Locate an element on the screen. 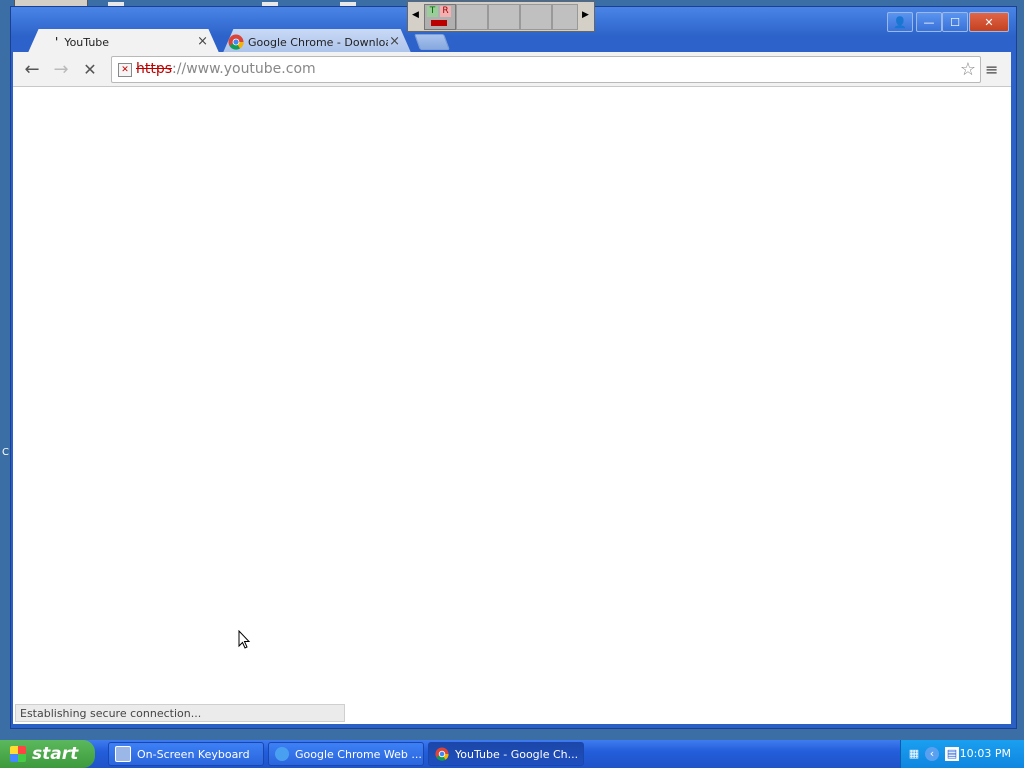  insecure-lock-icon: ✕ is located at coordinates (125, 70).